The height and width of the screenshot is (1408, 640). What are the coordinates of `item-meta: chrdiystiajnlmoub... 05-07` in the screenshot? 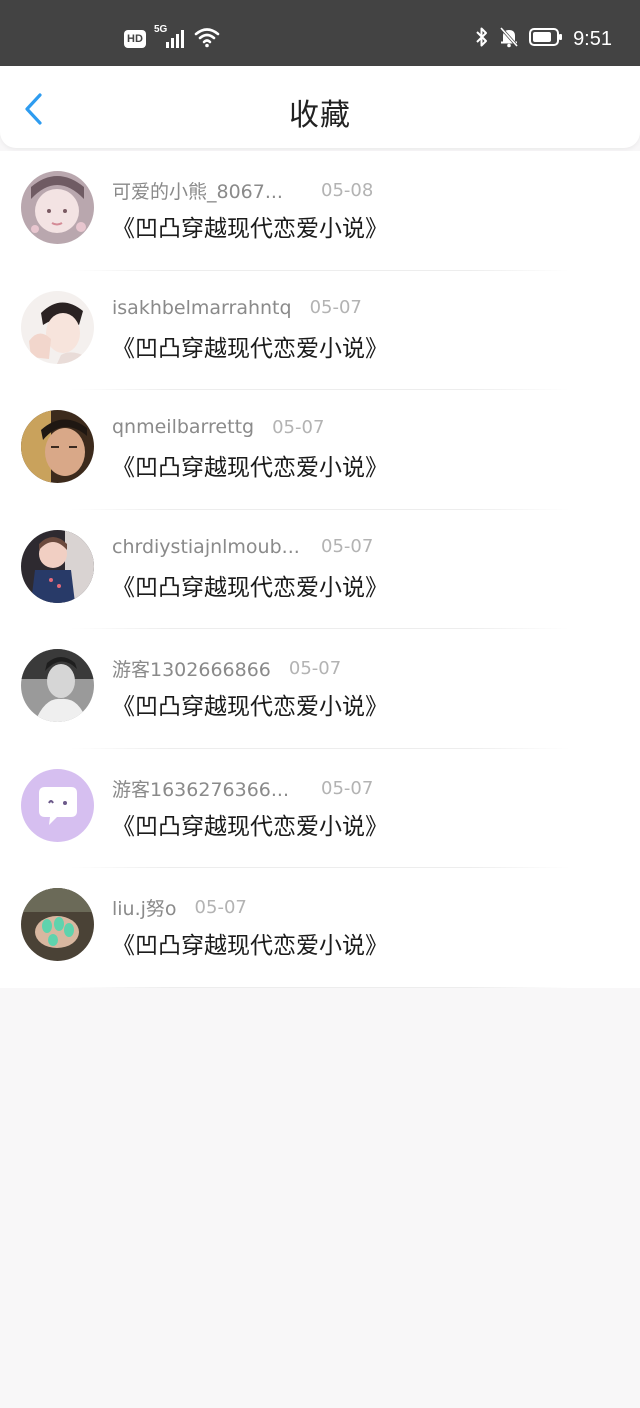 It's located at (242, 547).